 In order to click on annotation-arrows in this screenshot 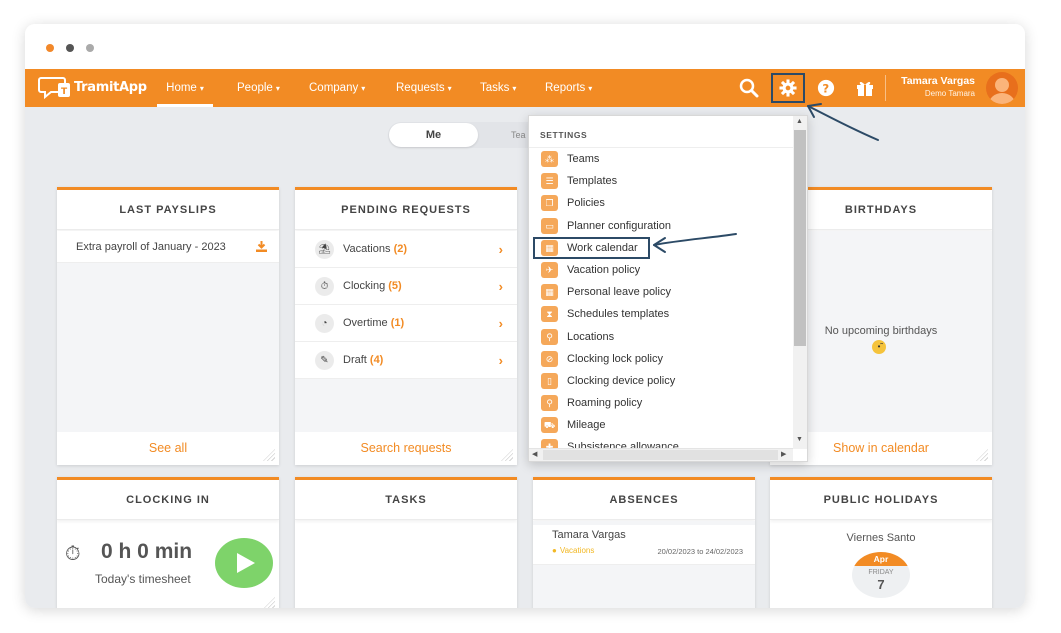, I will do `click(766, 178)`.